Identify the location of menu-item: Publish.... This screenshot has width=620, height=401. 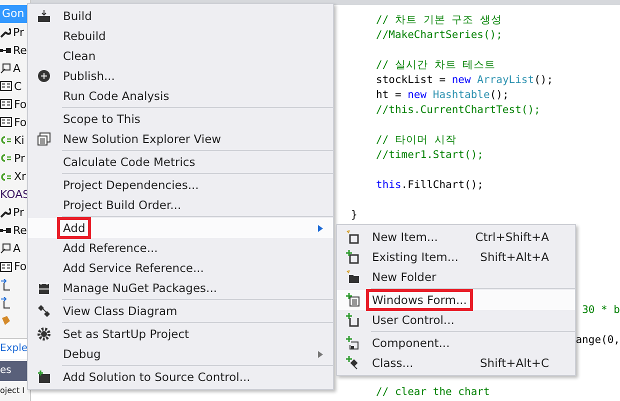
(180, 76).